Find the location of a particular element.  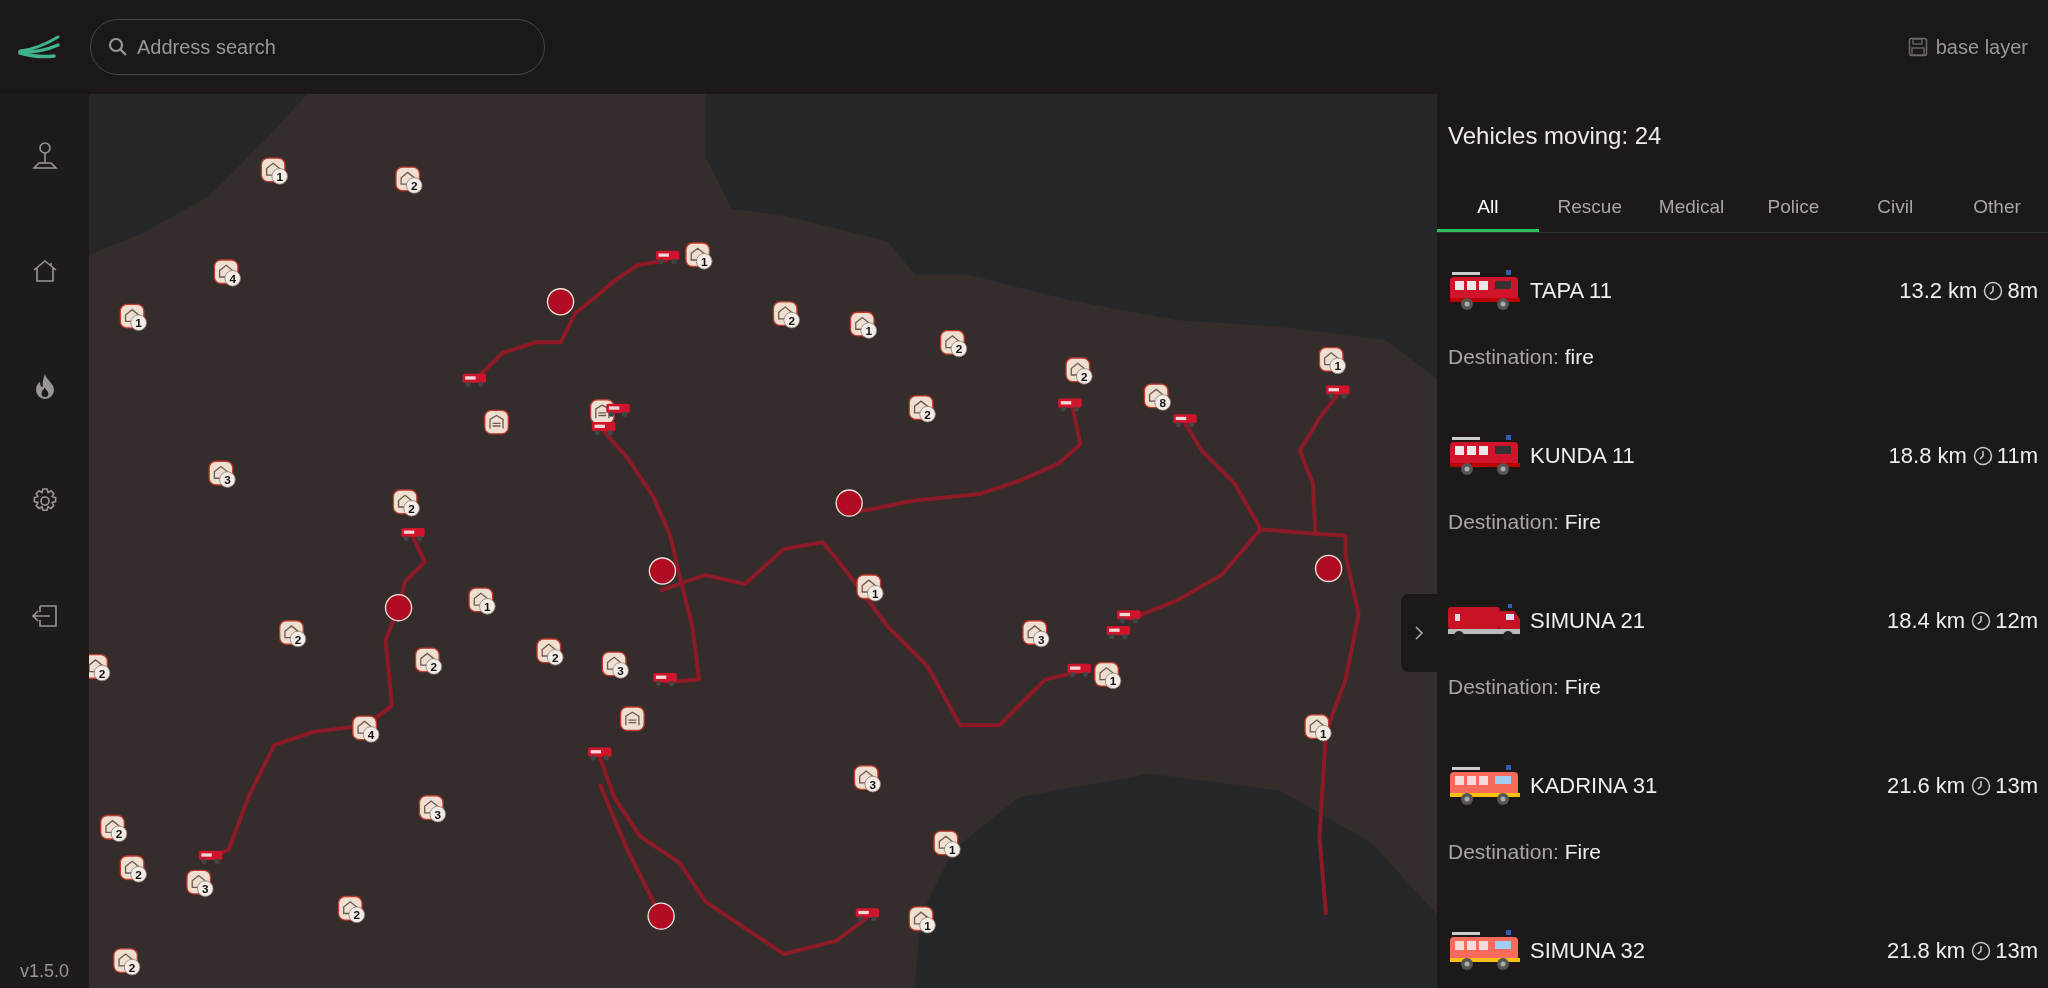

eta-text: 8m is located at coordinates (2022, 291).